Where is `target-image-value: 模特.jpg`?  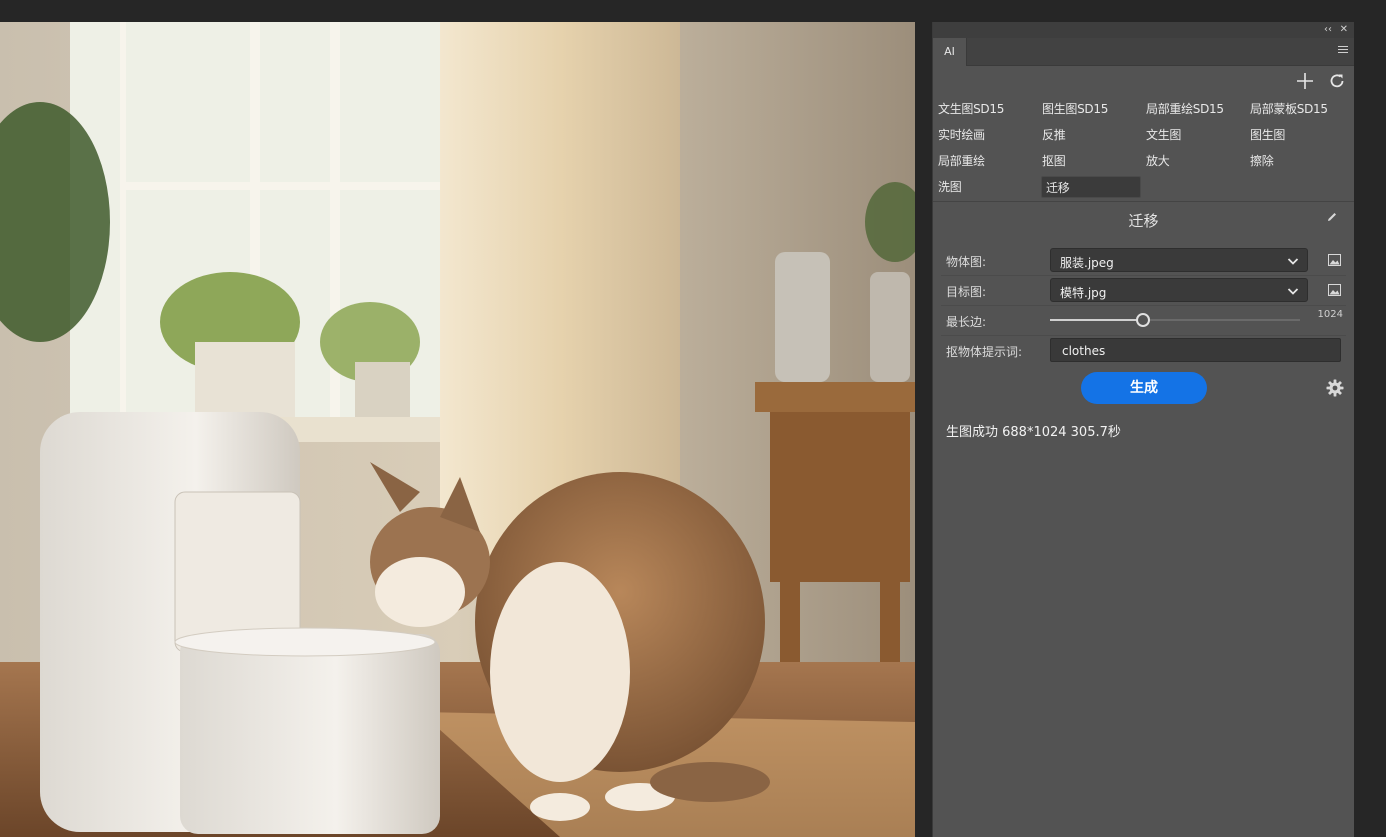
target-image-value: 模特.jpg is located at coordinates (1083, 293).